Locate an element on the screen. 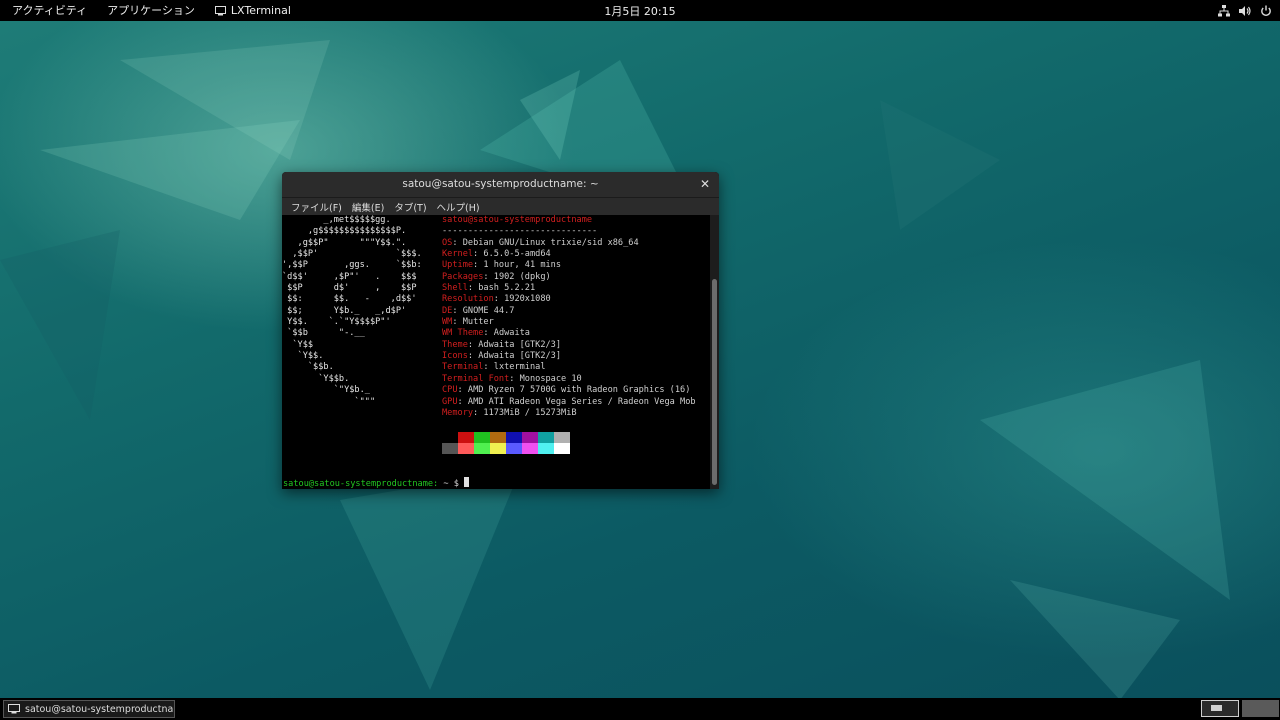 The width and height of the screenshot is (1280, 720). info-value: 1902 (dpkg) is located at coordinates (522, 276).